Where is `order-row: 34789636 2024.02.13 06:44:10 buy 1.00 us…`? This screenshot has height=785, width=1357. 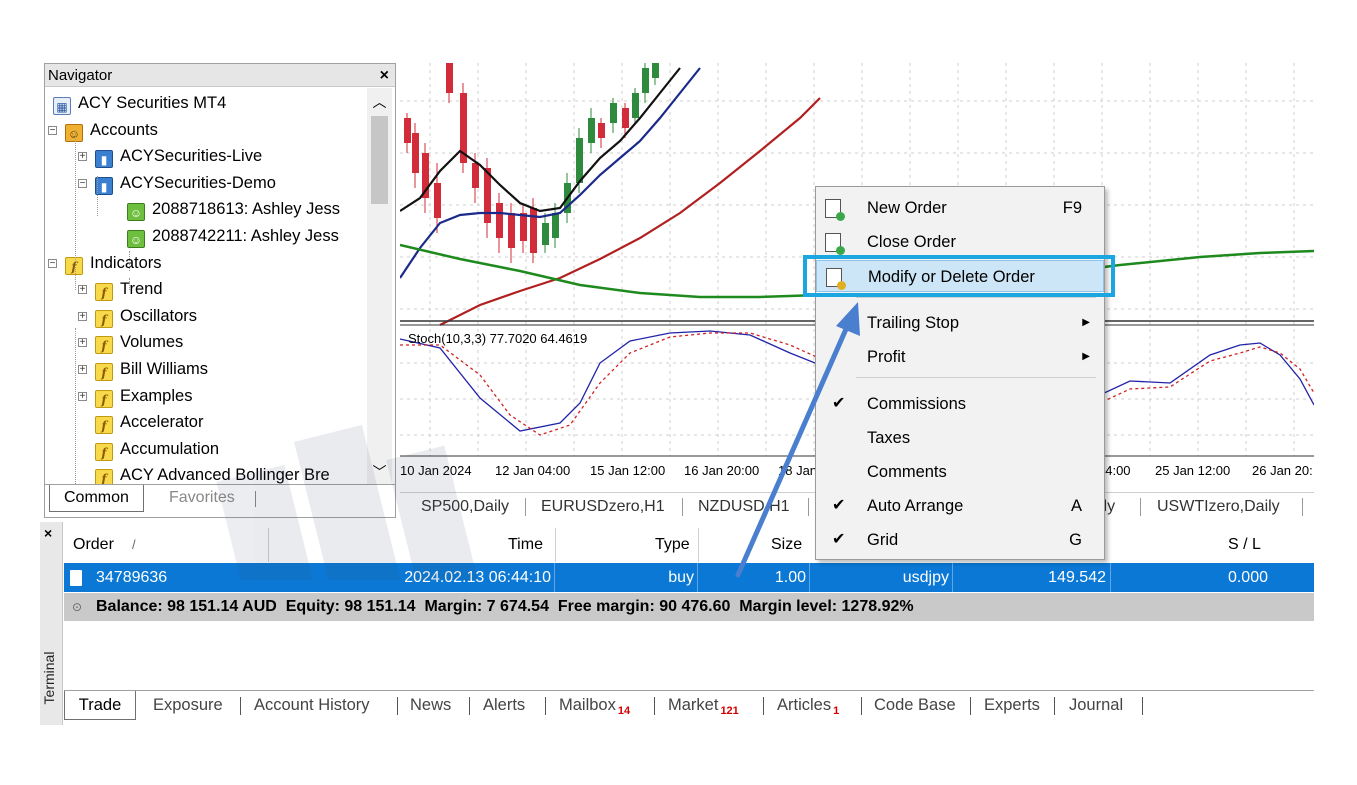
order-row: 34789636 2024.02.13 06:44:10 buy 1.00 us… is located at coordinates (689, 577).